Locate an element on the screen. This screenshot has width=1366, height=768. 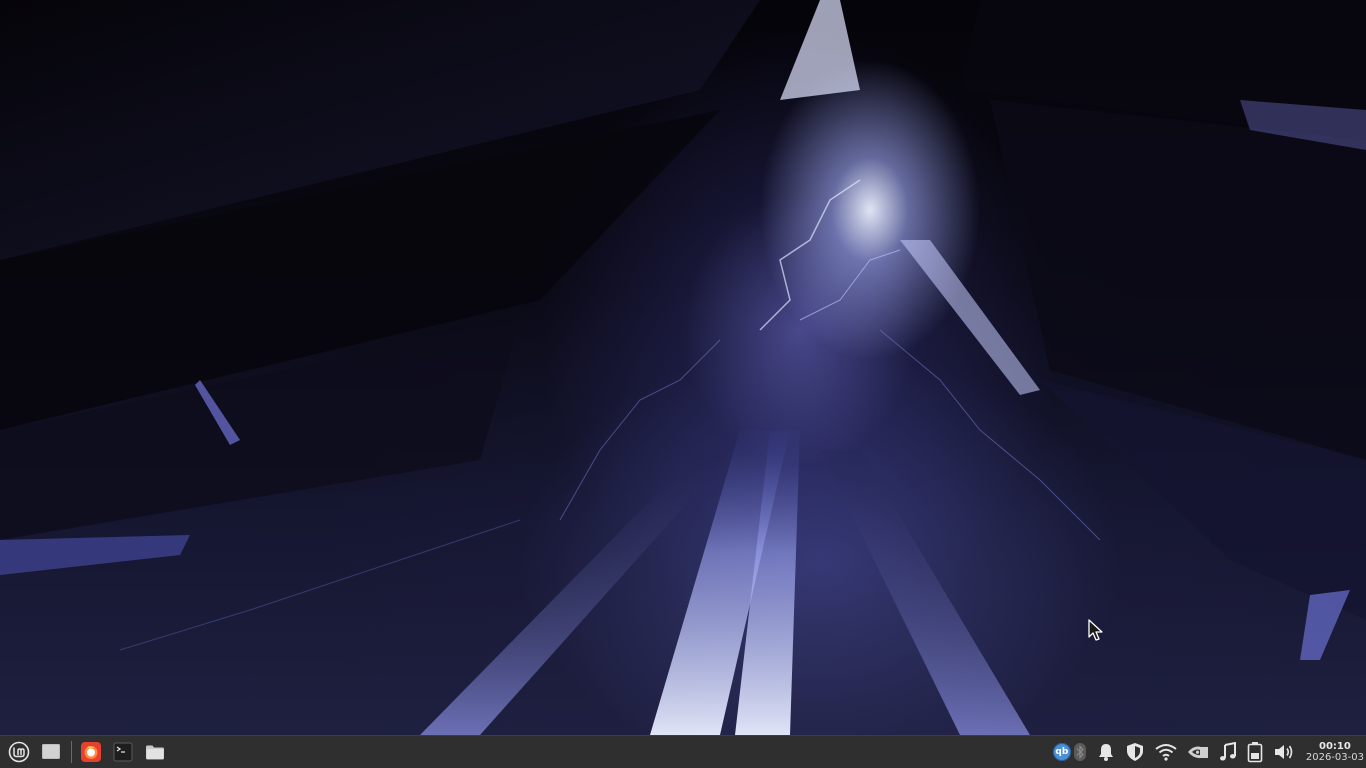
notifications-tray-button is located at coordinates (1106, 752).